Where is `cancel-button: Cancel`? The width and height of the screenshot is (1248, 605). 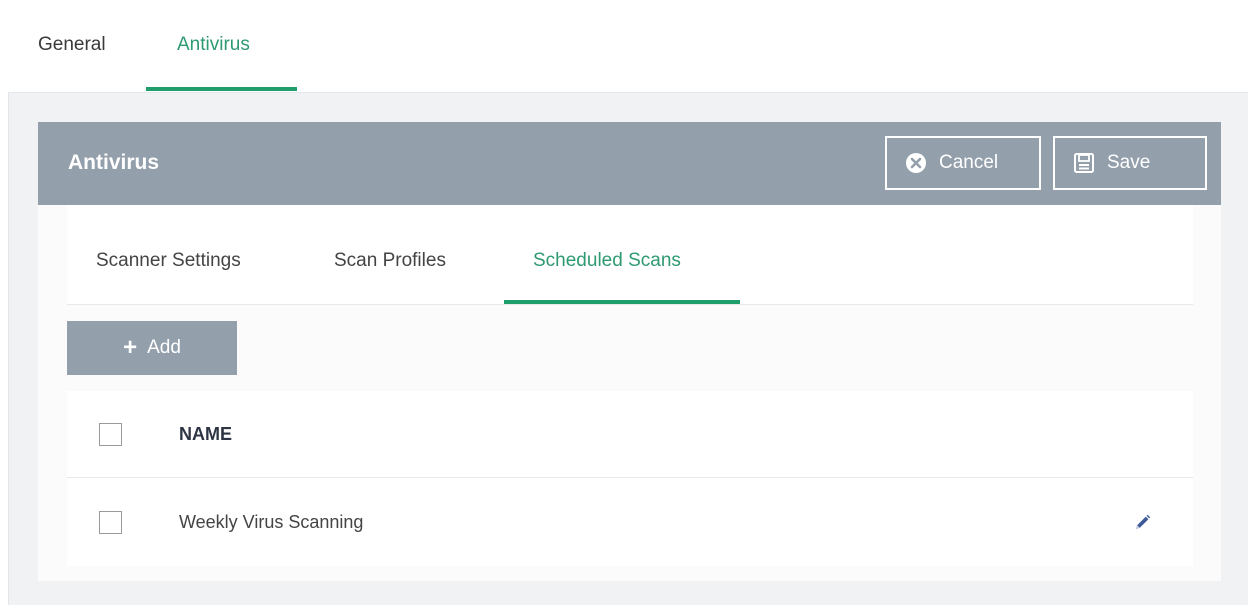
cancel-button: Cancel is located at coordinates (963, 163).